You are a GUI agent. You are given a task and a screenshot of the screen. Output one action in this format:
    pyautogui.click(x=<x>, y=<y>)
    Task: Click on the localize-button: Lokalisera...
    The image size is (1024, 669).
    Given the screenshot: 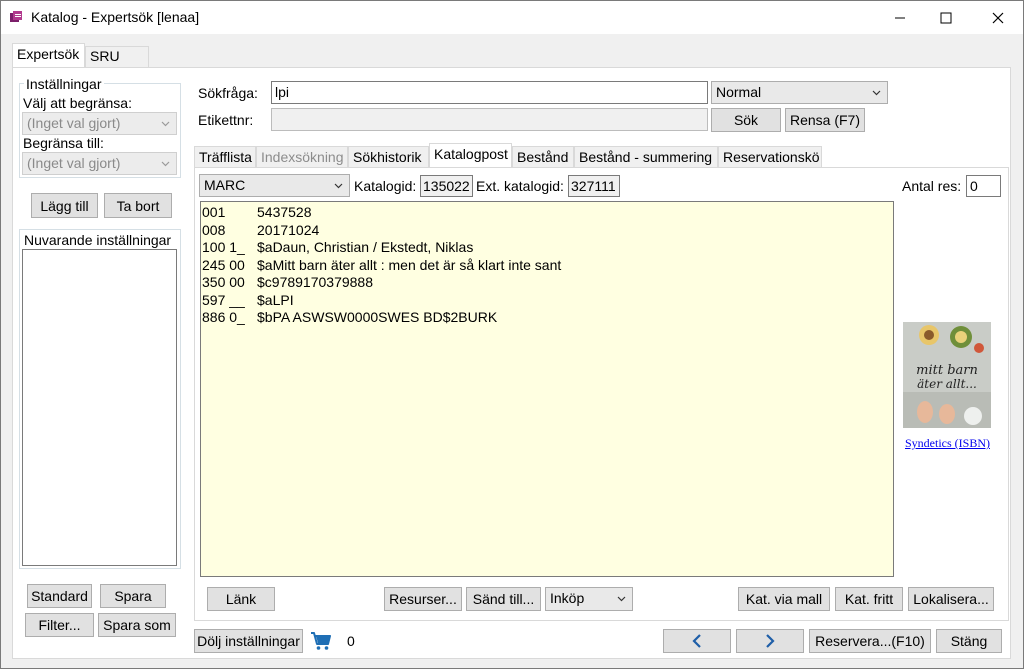 What is the action you would take?
    pyautogui.click(x=951, y=599)
    